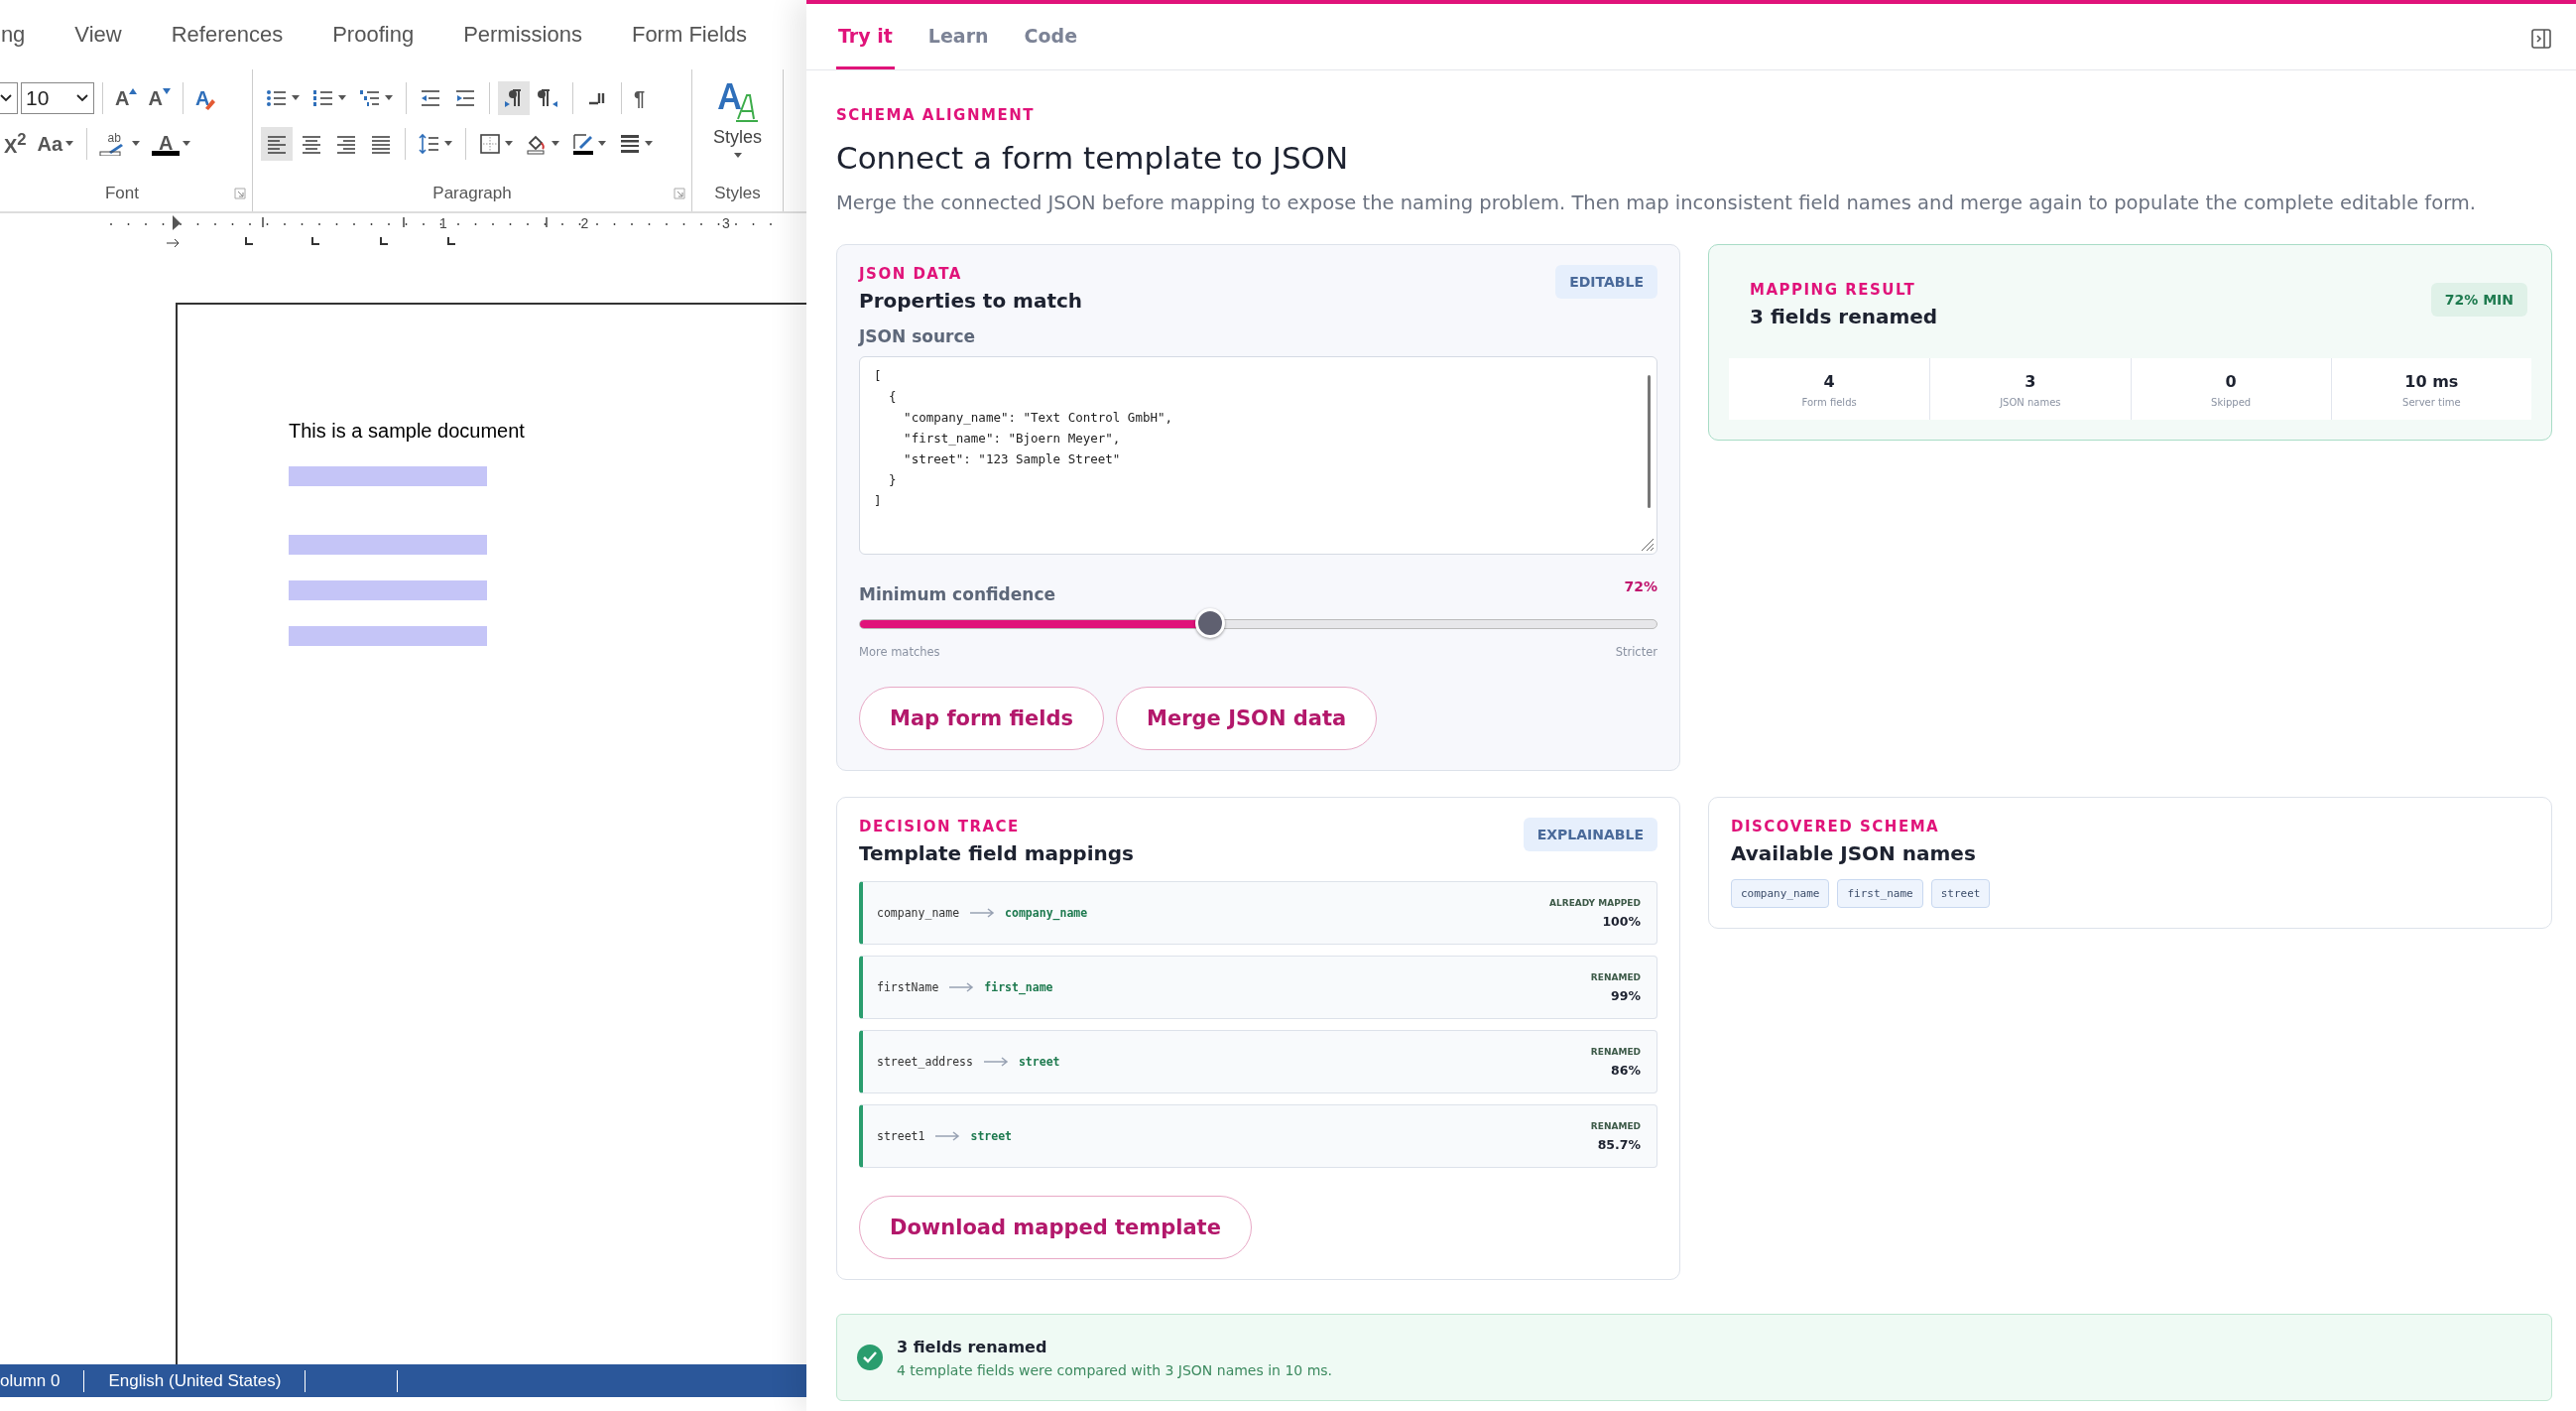  What do you see at coordinates (689, 35) in the screenshot?
I see `ribbon-tab: Form Fields` at bounding box center [689, 35].